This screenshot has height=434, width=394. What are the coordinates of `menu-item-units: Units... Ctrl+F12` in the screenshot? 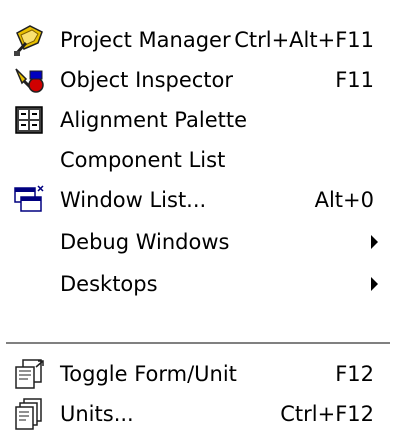 It's located at (197, 414).